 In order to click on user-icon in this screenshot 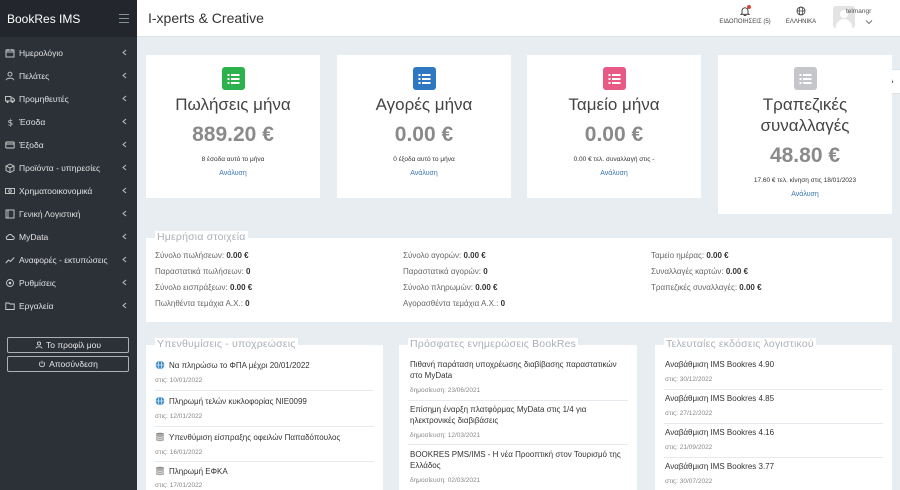, I will do `click(39, 345)`.